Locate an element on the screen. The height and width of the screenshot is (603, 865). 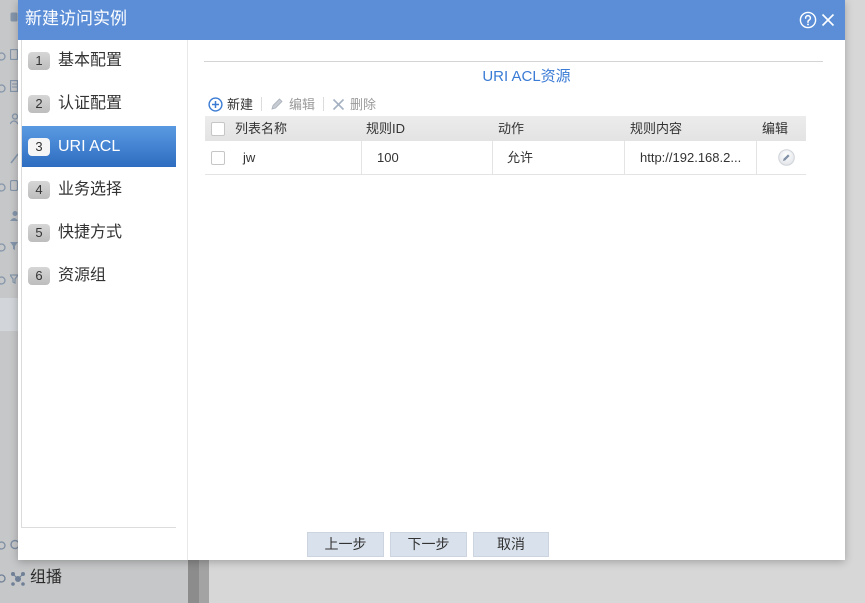
step-number-badge: 2 is located at coordinates (39, 103).